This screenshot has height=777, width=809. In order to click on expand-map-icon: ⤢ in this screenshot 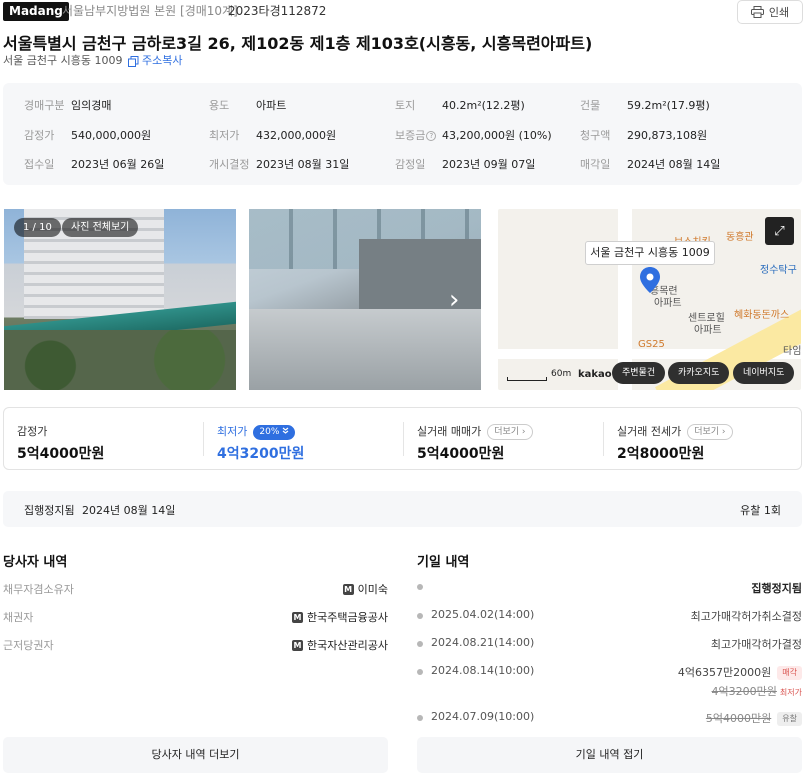, I will do `click(779, 231)`.